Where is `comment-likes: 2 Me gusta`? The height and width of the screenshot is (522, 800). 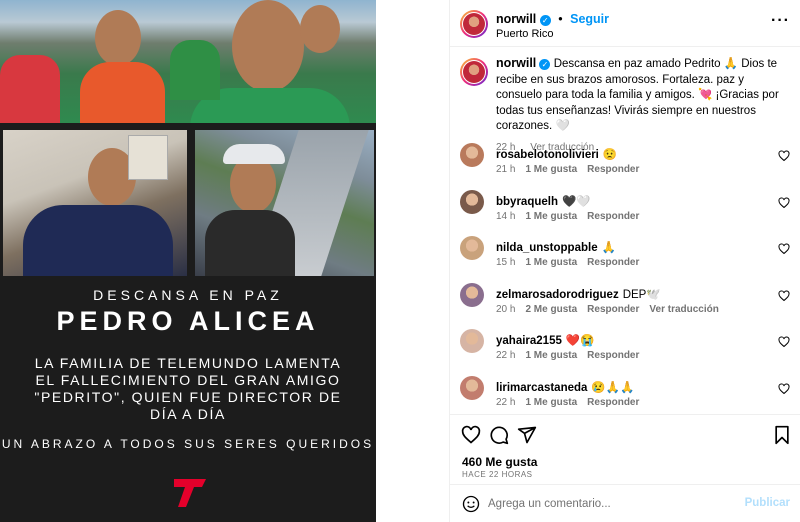
comment-likes: 2 Me gusta is located at coordinates (551, 309).